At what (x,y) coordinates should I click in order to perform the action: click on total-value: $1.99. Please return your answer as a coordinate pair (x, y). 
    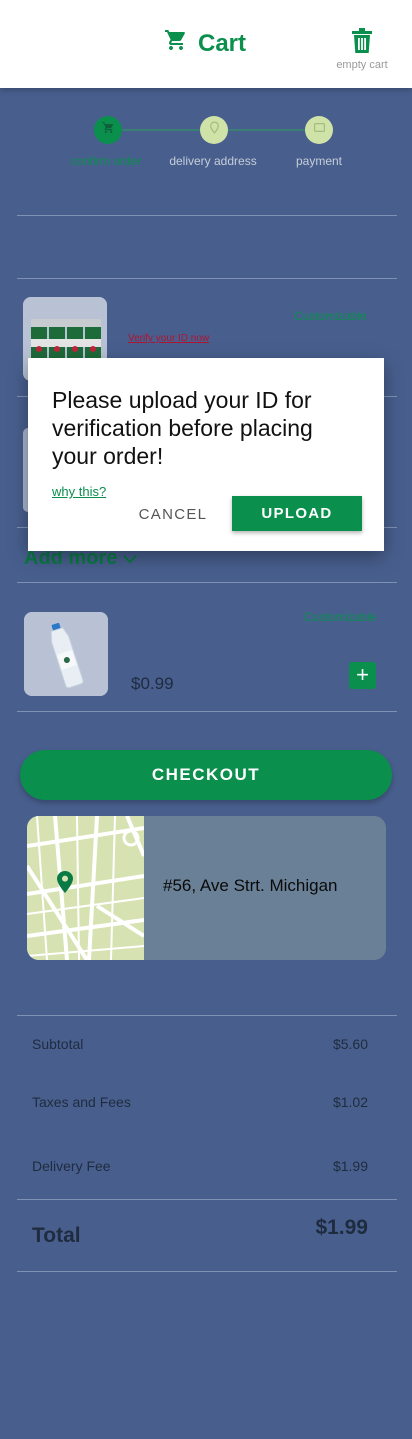
    Looking at the image, I should click on (341, 1227).